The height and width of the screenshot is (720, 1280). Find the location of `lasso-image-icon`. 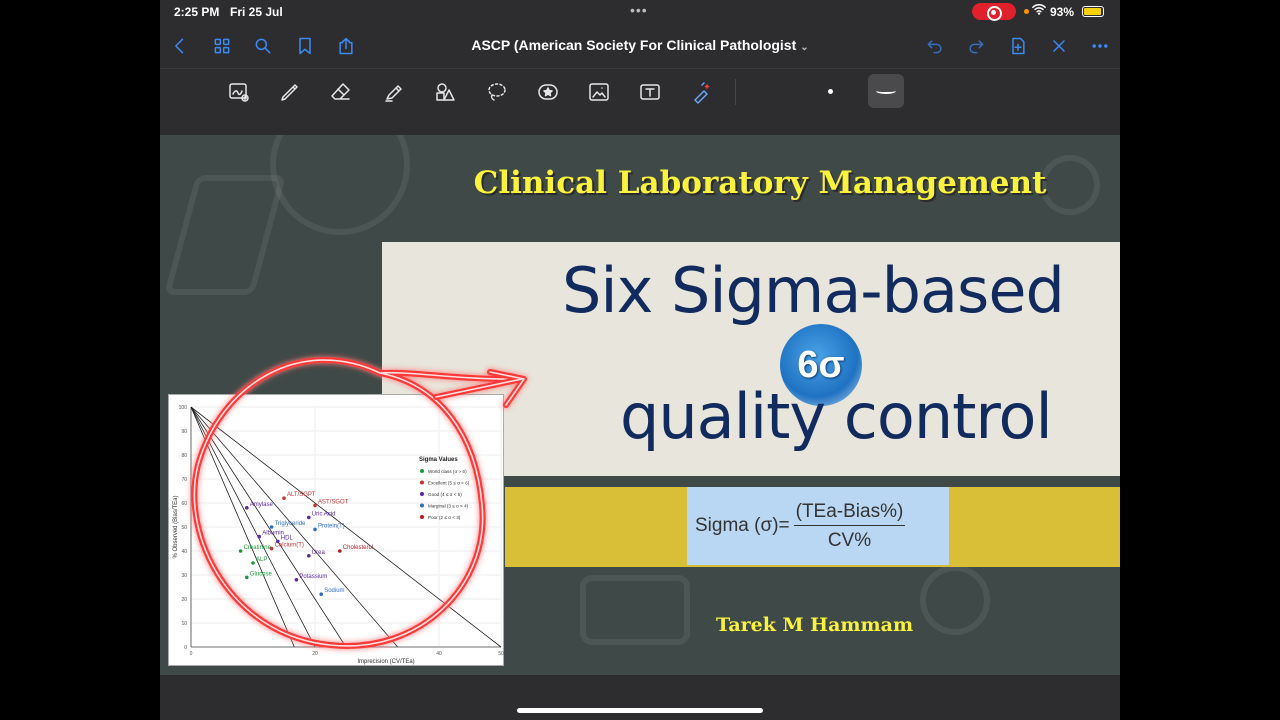

lasso-image-icon is located at coordinates (239, 92).